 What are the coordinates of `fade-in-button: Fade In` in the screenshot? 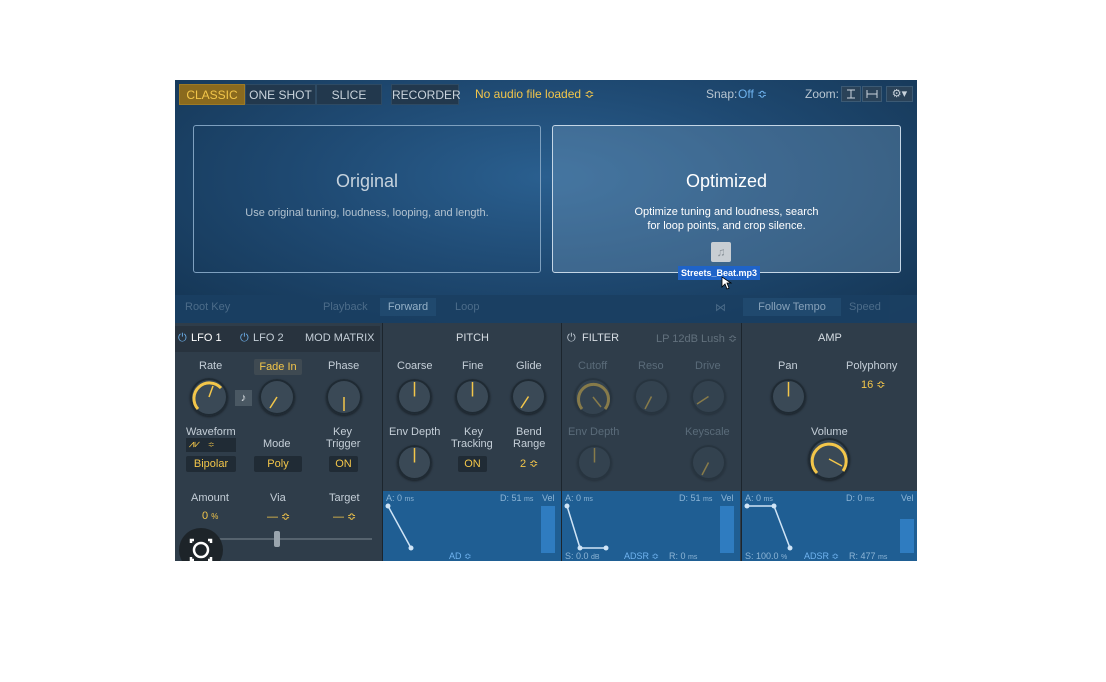 It's located at (278, 367).